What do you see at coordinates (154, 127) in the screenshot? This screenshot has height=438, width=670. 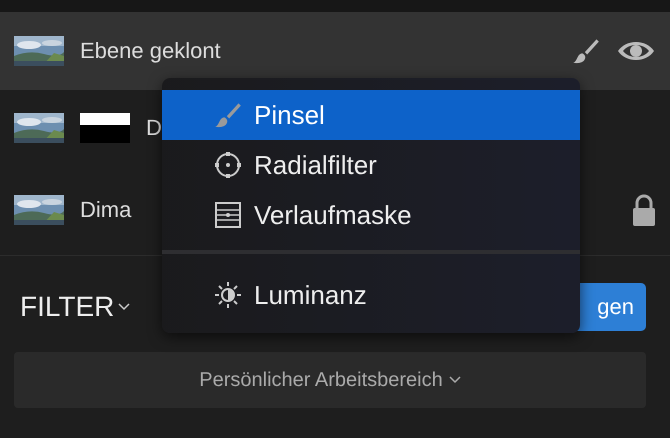 I see `layer-name: D` at bounding box center [154, 127].